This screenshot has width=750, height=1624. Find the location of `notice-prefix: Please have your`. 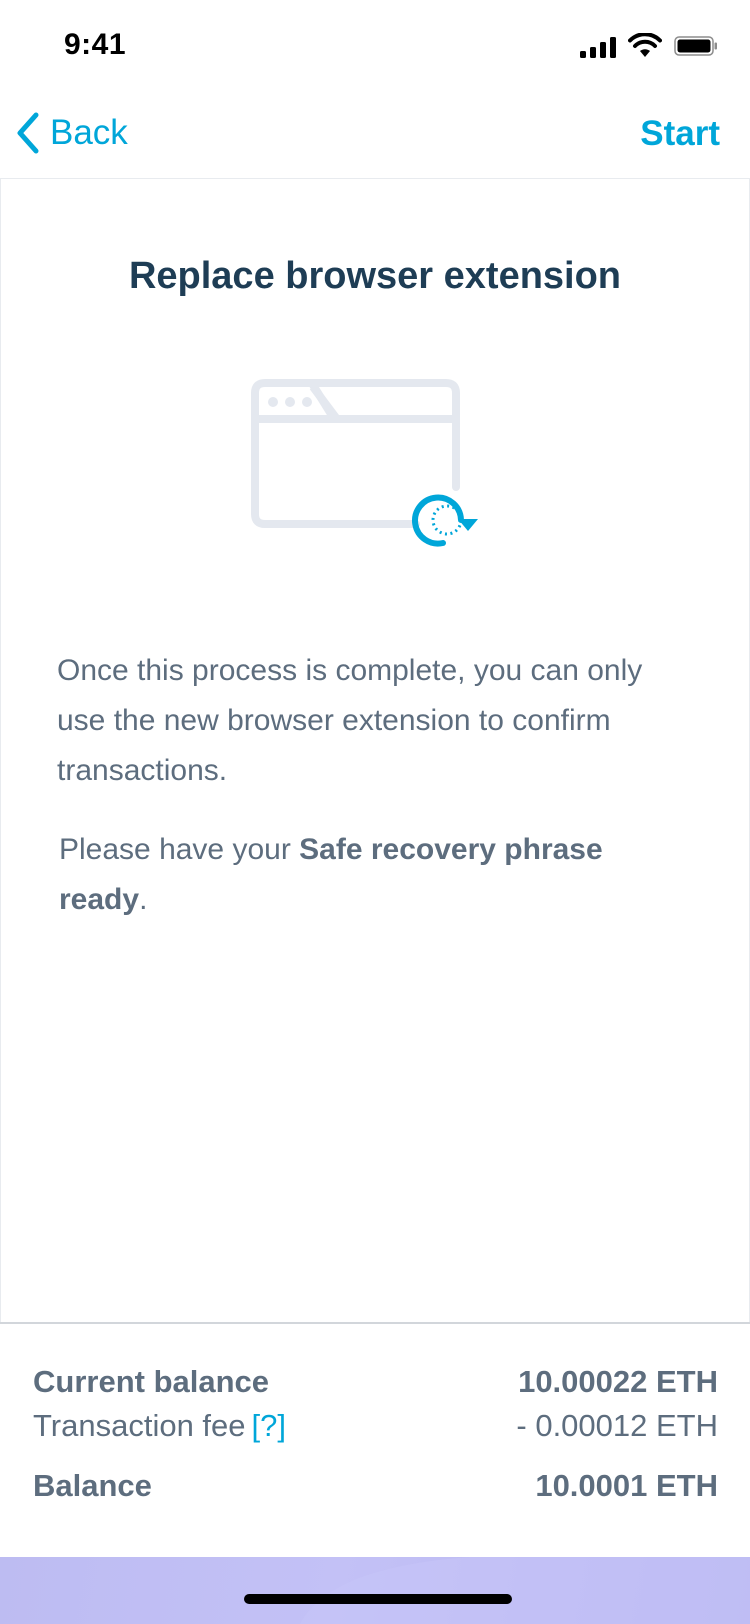

notice-prefix: Please have your is located at coordinates (179, 849).